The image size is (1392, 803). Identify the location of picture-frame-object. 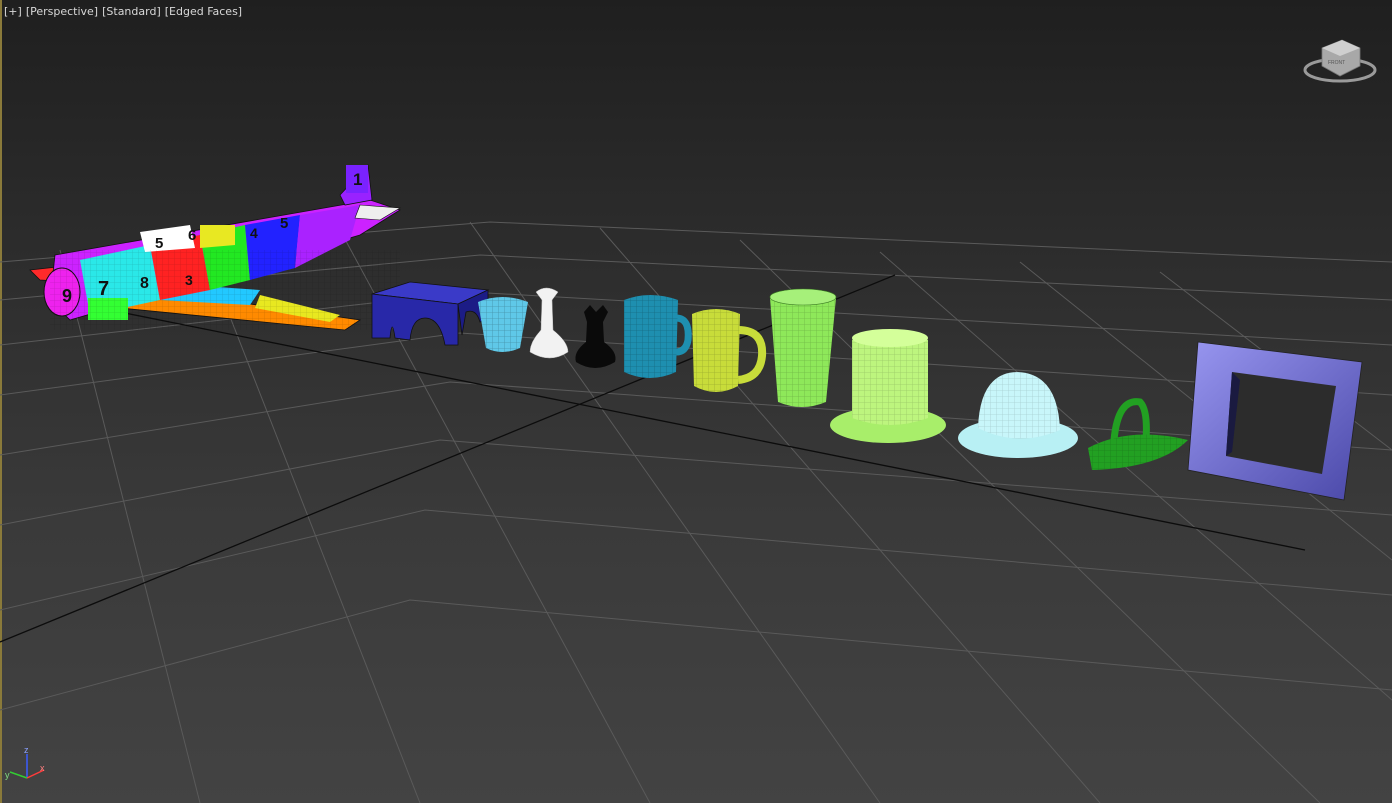
(1275, 421).